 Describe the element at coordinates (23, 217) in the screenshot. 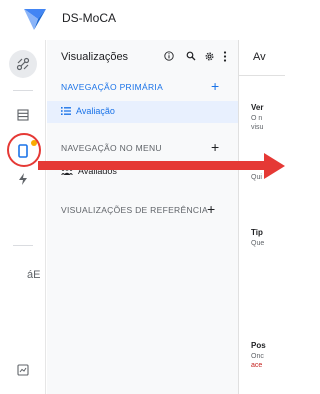

I see `left-rail` at that location.